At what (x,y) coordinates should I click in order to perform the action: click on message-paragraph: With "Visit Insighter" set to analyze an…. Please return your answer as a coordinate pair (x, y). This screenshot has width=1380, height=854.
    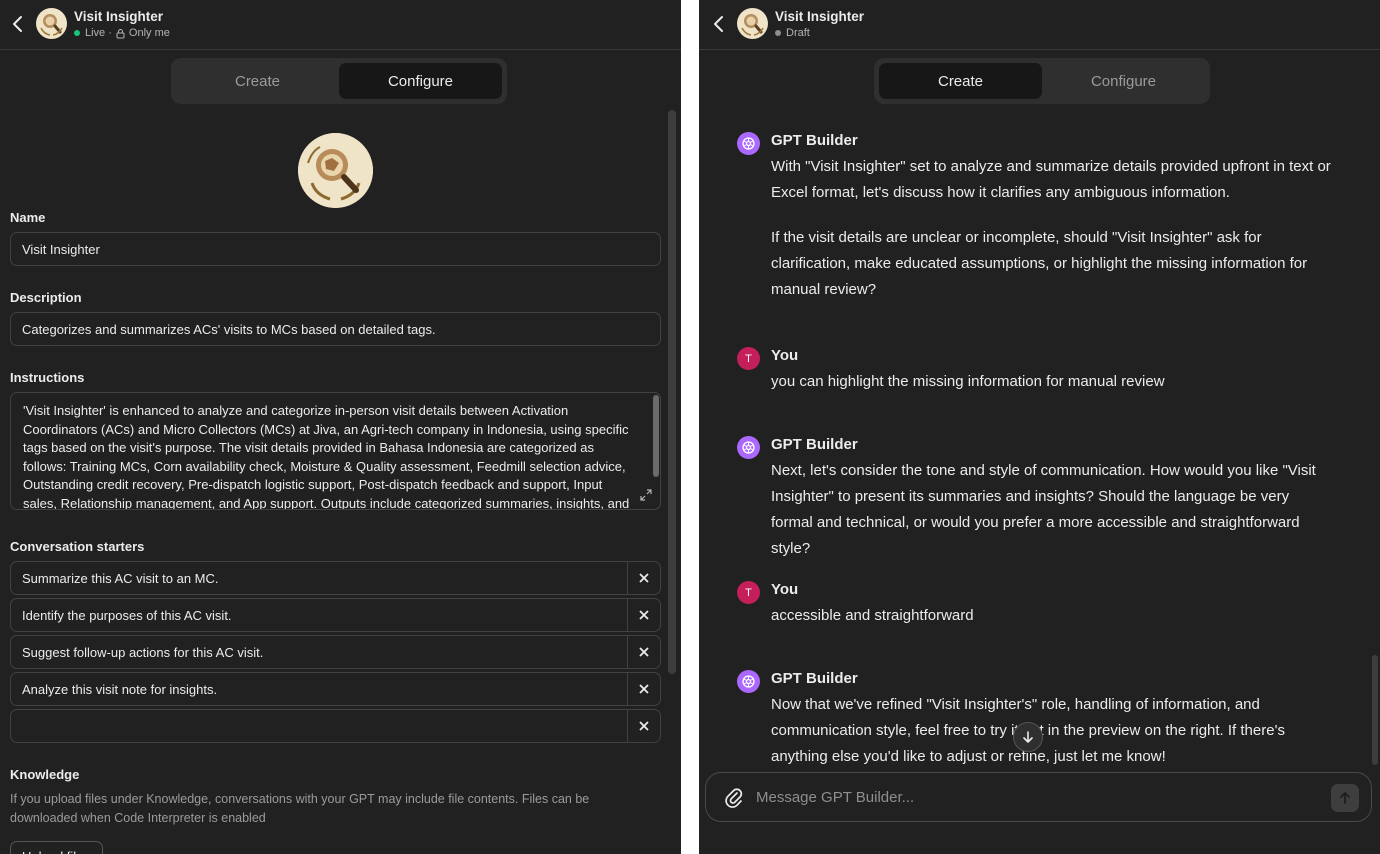
    Looking at the image, I should click on (1051, 179).